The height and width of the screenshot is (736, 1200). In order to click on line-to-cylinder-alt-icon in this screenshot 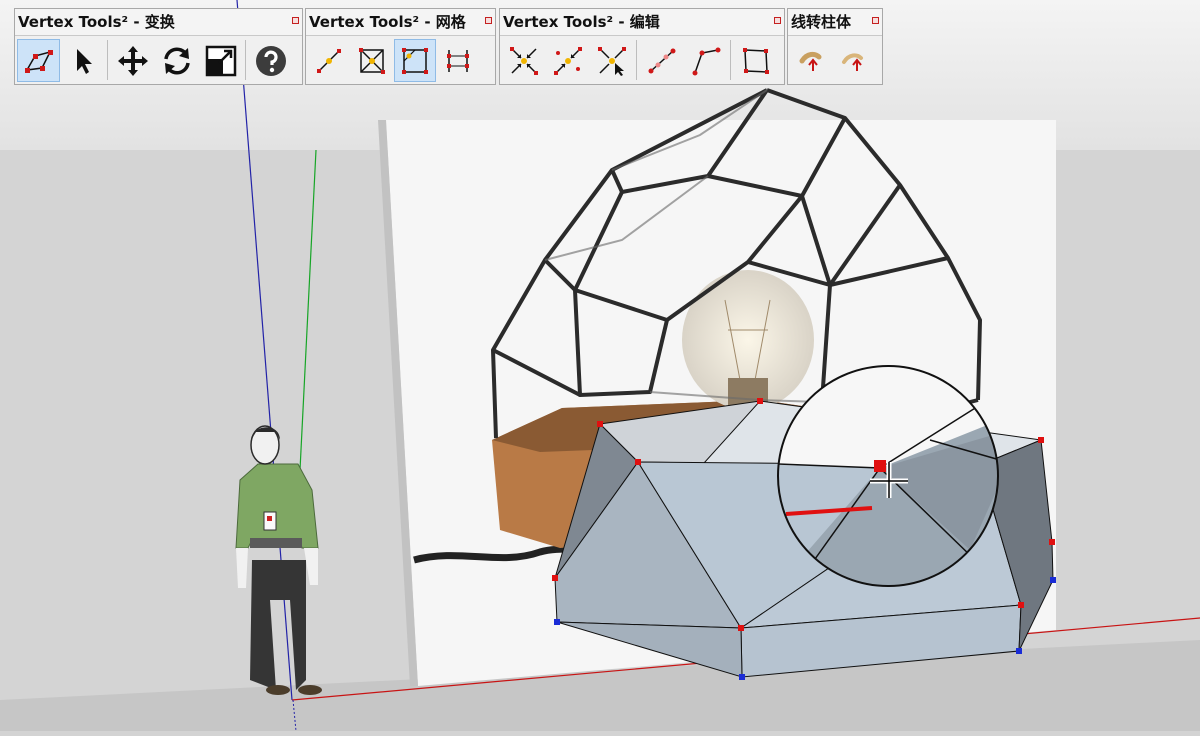, I will do `click(852, 61)`.